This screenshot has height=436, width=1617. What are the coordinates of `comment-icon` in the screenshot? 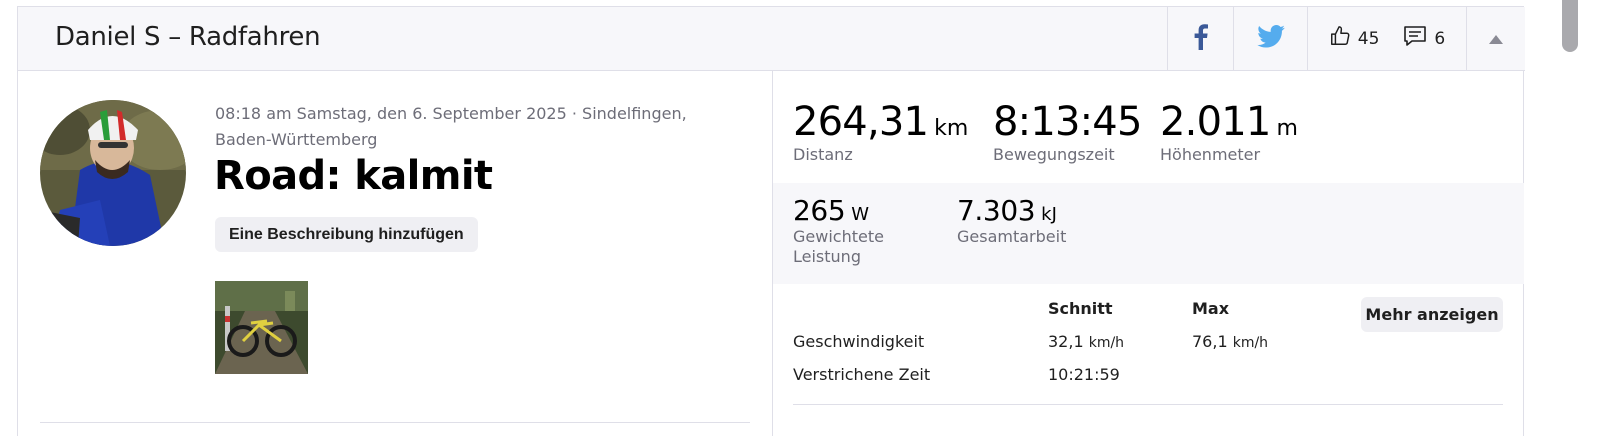 It's located at (1415, 38).